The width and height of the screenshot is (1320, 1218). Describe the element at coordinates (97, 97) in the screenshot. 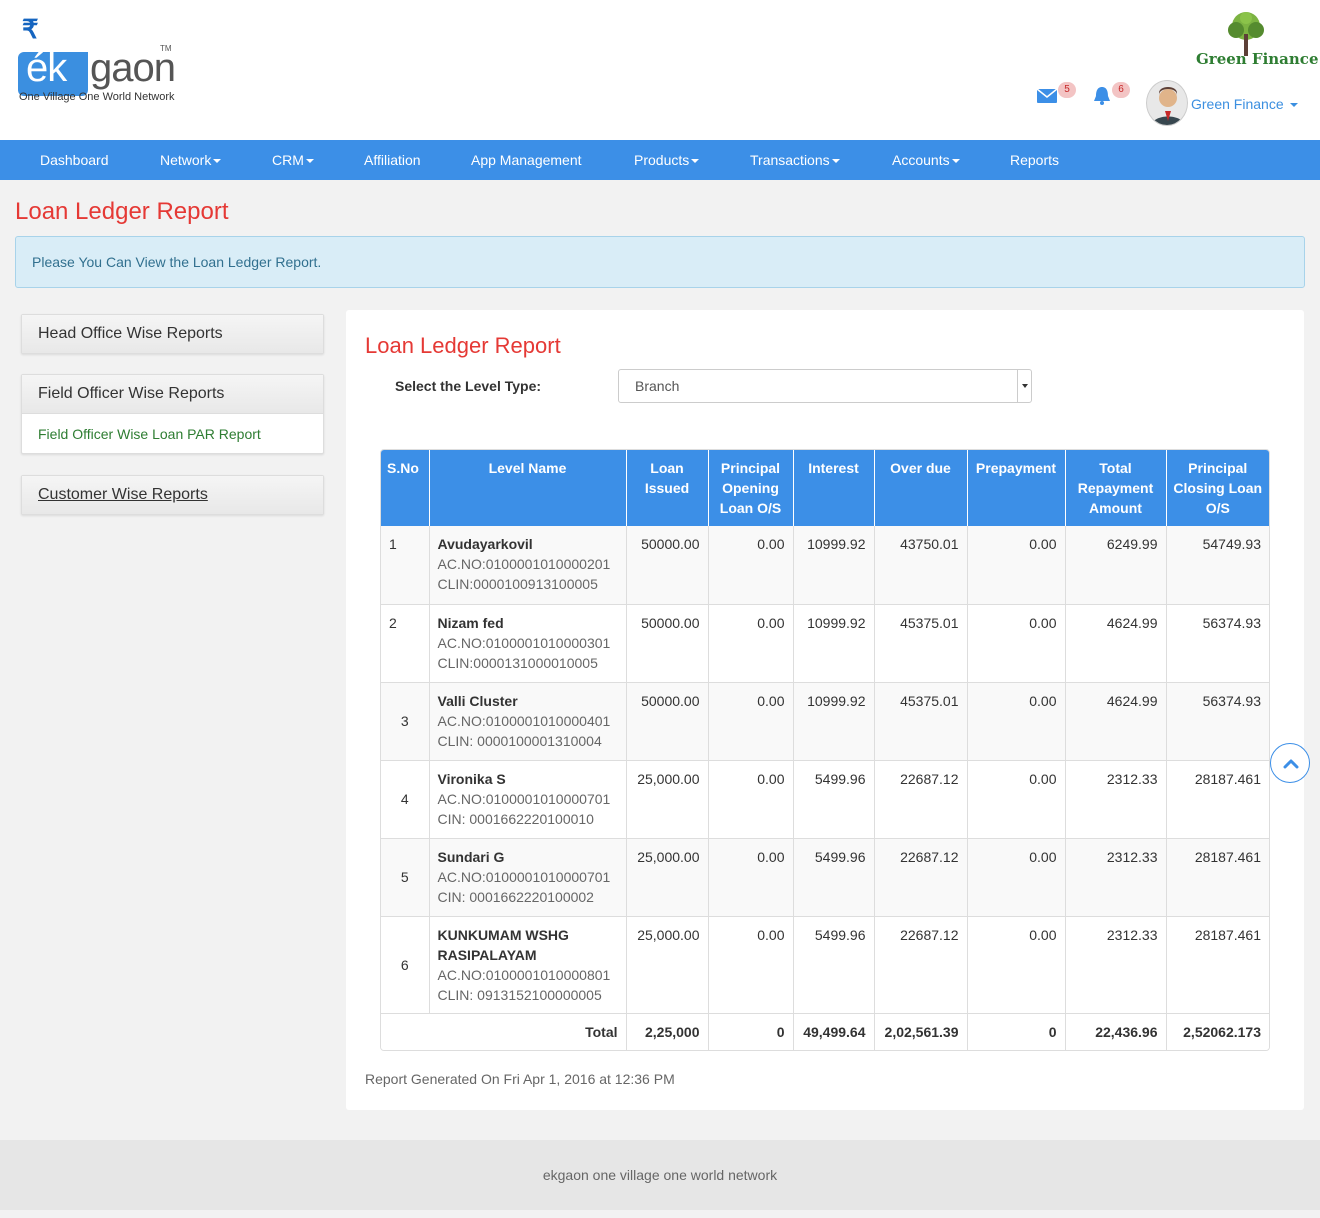

I see `logo-tagline: One Village One World Network` at that location.